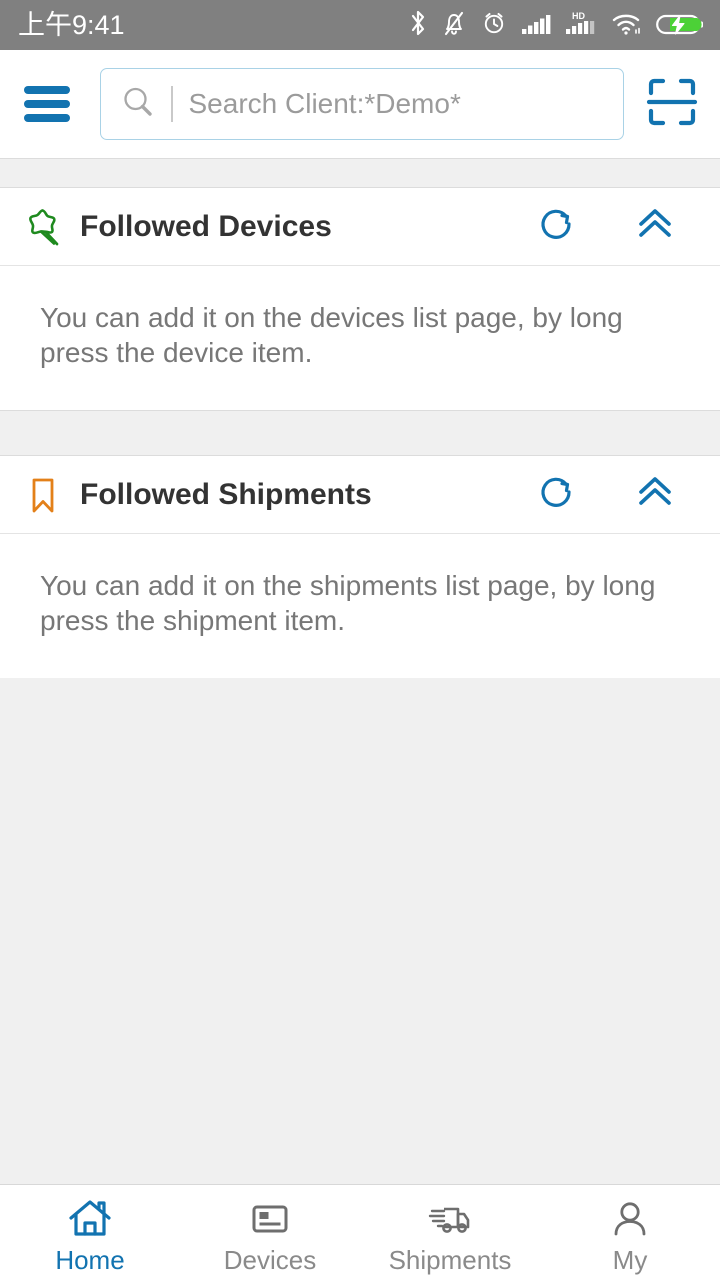 The height and width of the screenshot is (1280, 720). I want to click on device-card-icon, so click(270, 1219).